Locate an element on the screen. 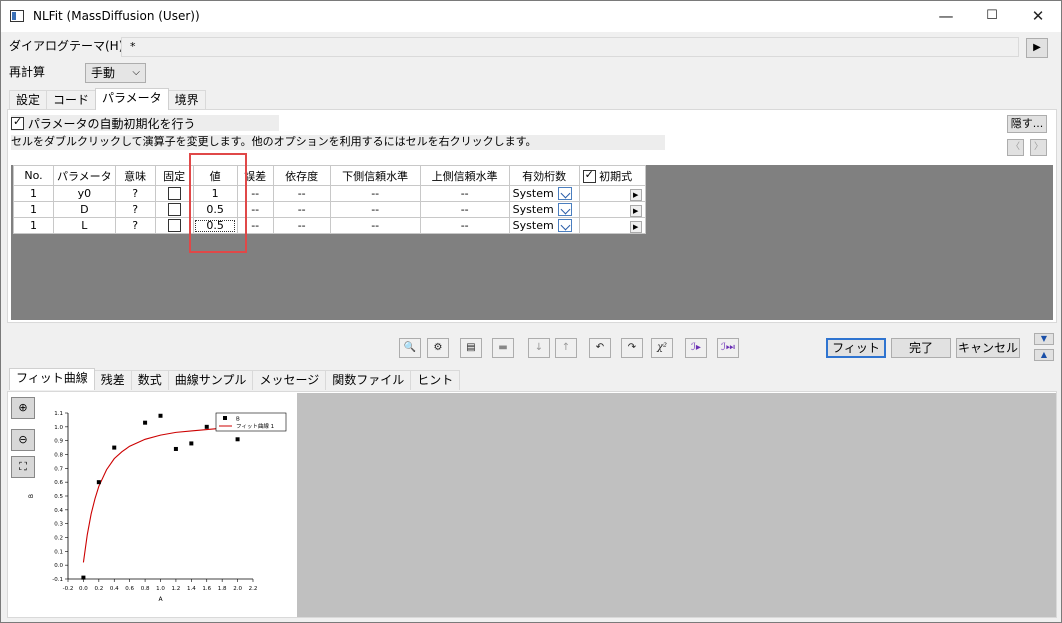 This screenshot has width=1062, height=623. auto-init-checkbox is located at coordinates (17, 122).